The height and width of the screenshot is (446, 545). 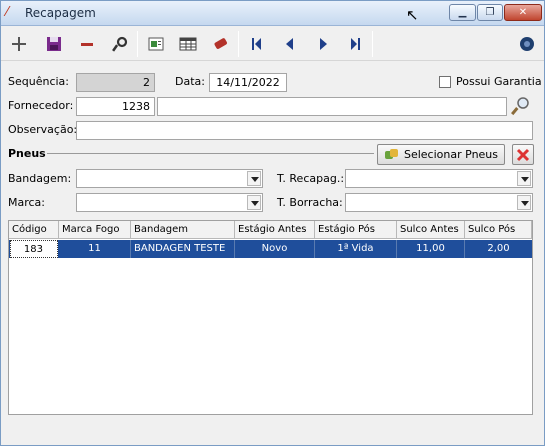 What do you see at coordinates (95, 230) in the screenshot?
I see `column-header-marca-fogo: Marca Fogo` at bounding box center [95, 230].